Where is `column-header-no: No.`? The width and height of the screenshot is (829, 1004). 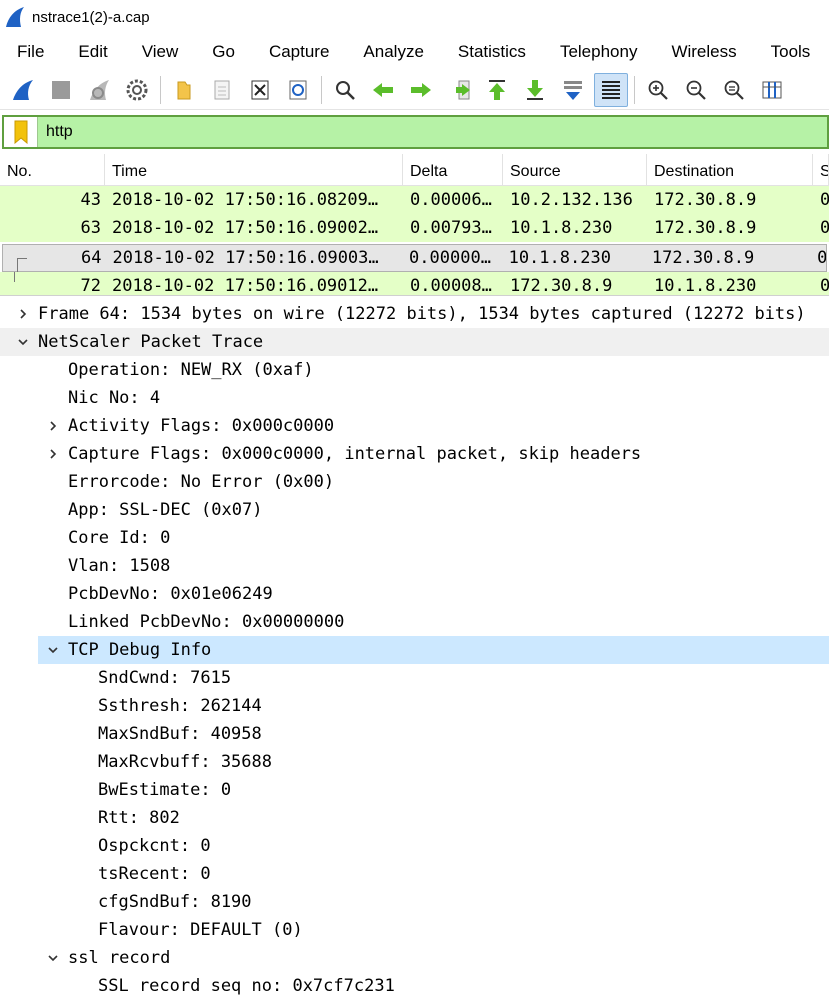
column-header-no: No. is located at coordinates (52, 169).